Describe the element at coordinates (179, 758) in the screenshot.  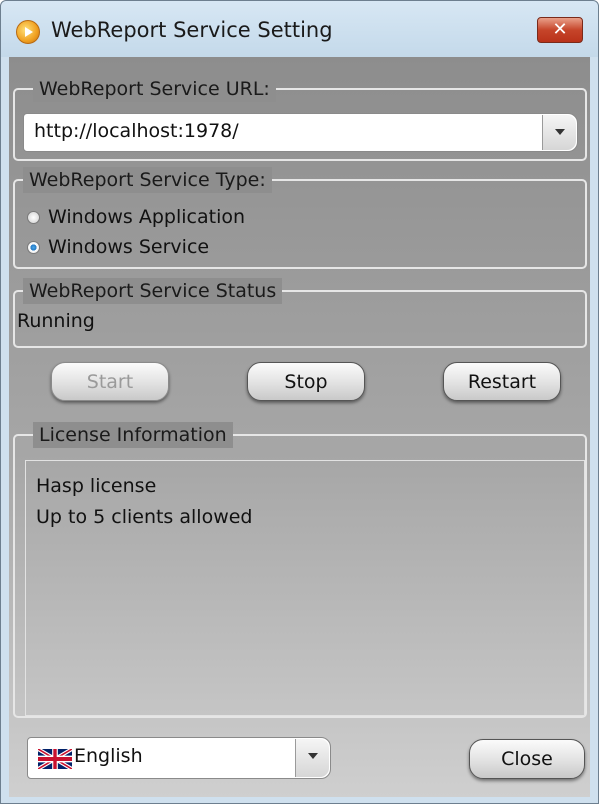
I see `language-combobox: English` at that location.